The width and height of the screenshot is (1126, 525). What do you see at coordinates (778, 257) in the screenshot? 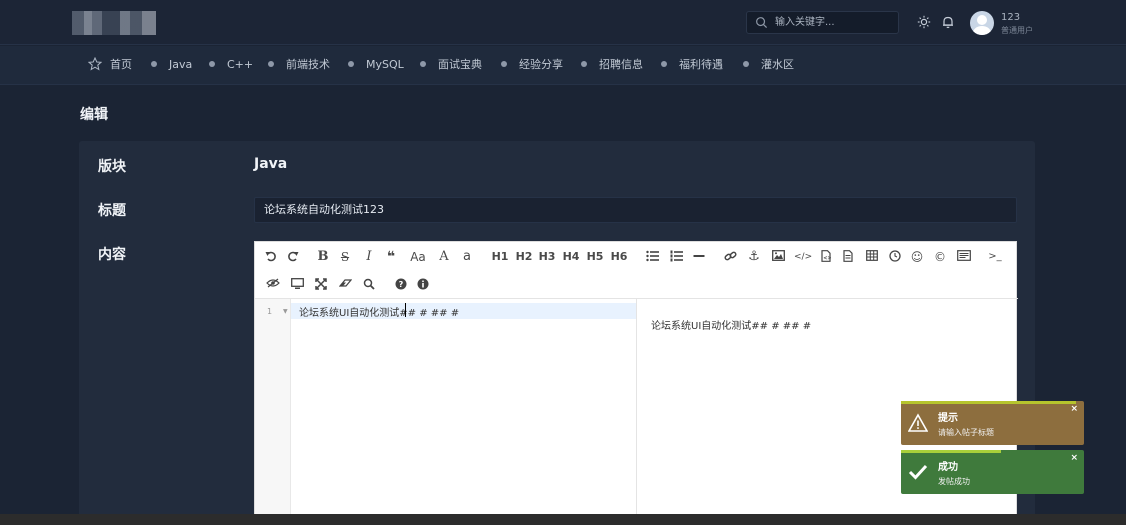
I see `image-icon` at bounding box center [778, 257].